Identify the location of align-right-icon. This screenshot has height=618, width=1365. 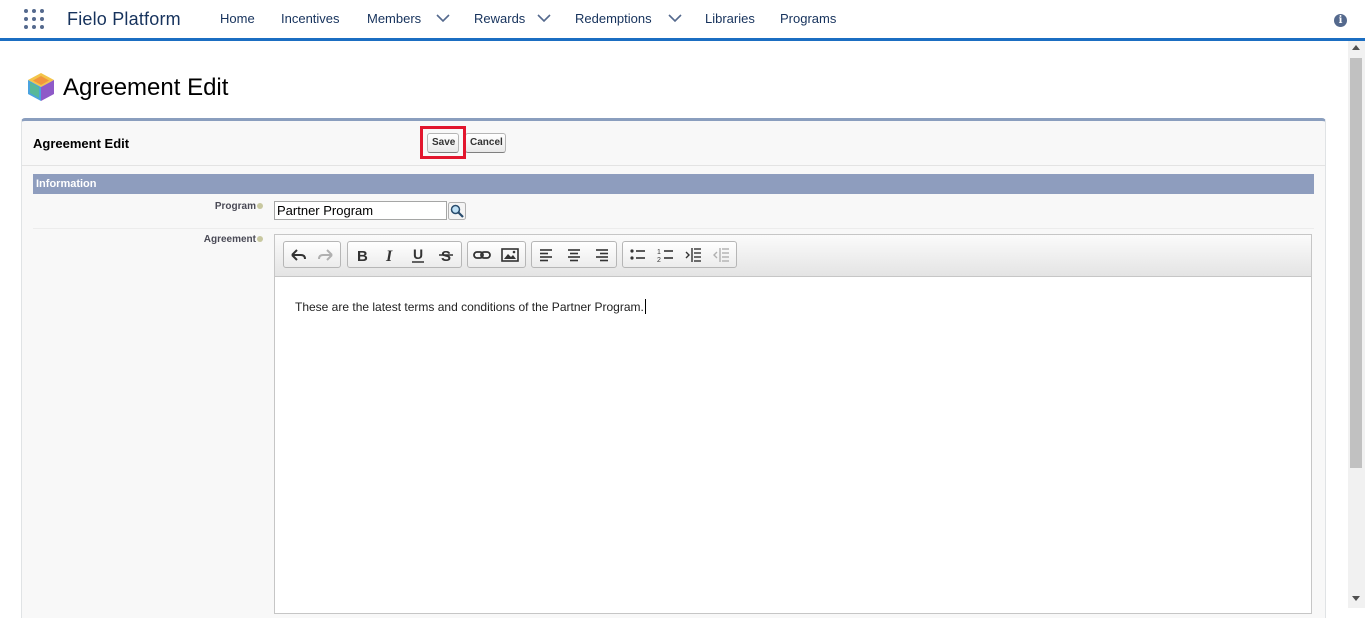
(602, 255).